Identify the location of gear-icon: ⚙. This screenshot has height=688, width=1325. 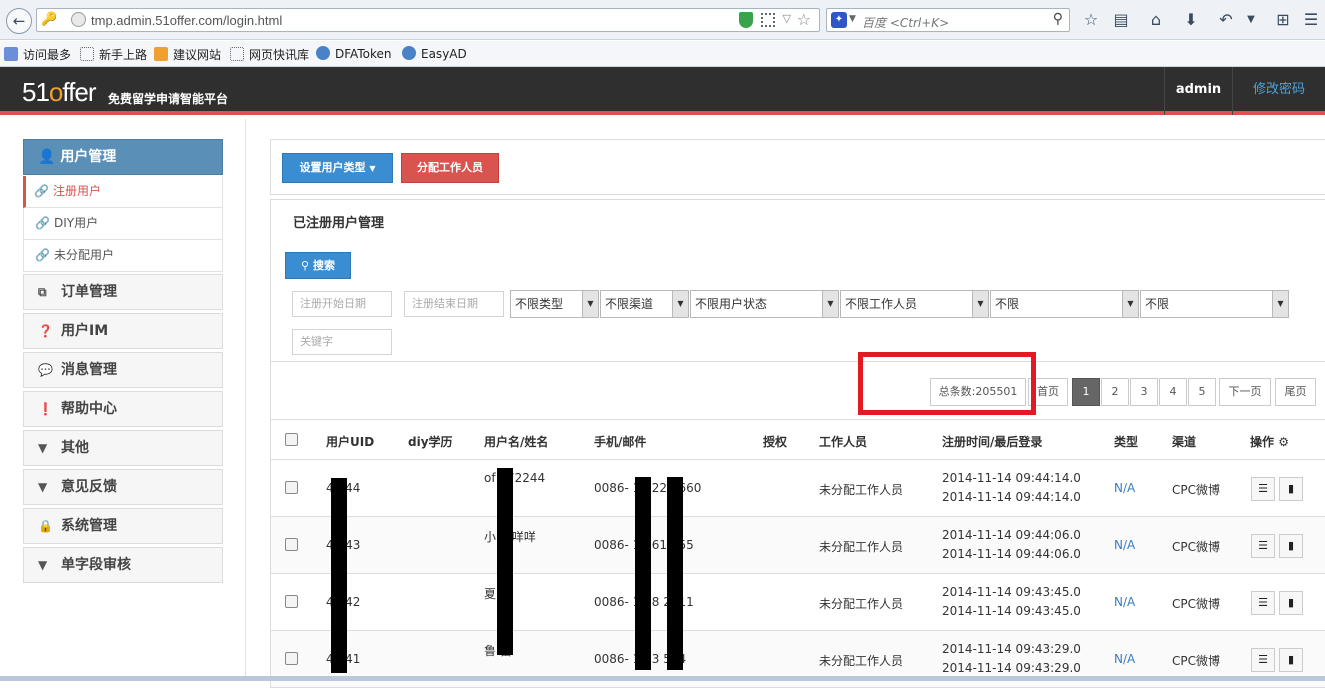
(1283, 442).